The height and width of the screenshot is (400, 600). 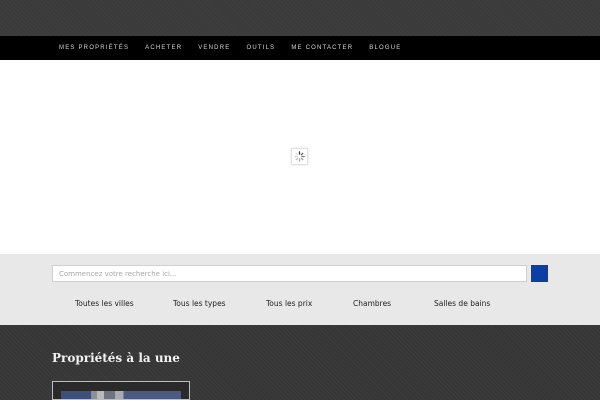 What do you see at coordinates (462, 303) in the screenshot?
I see `filter-bathrooms: Salles de bains` at bounding box center [462, 303].